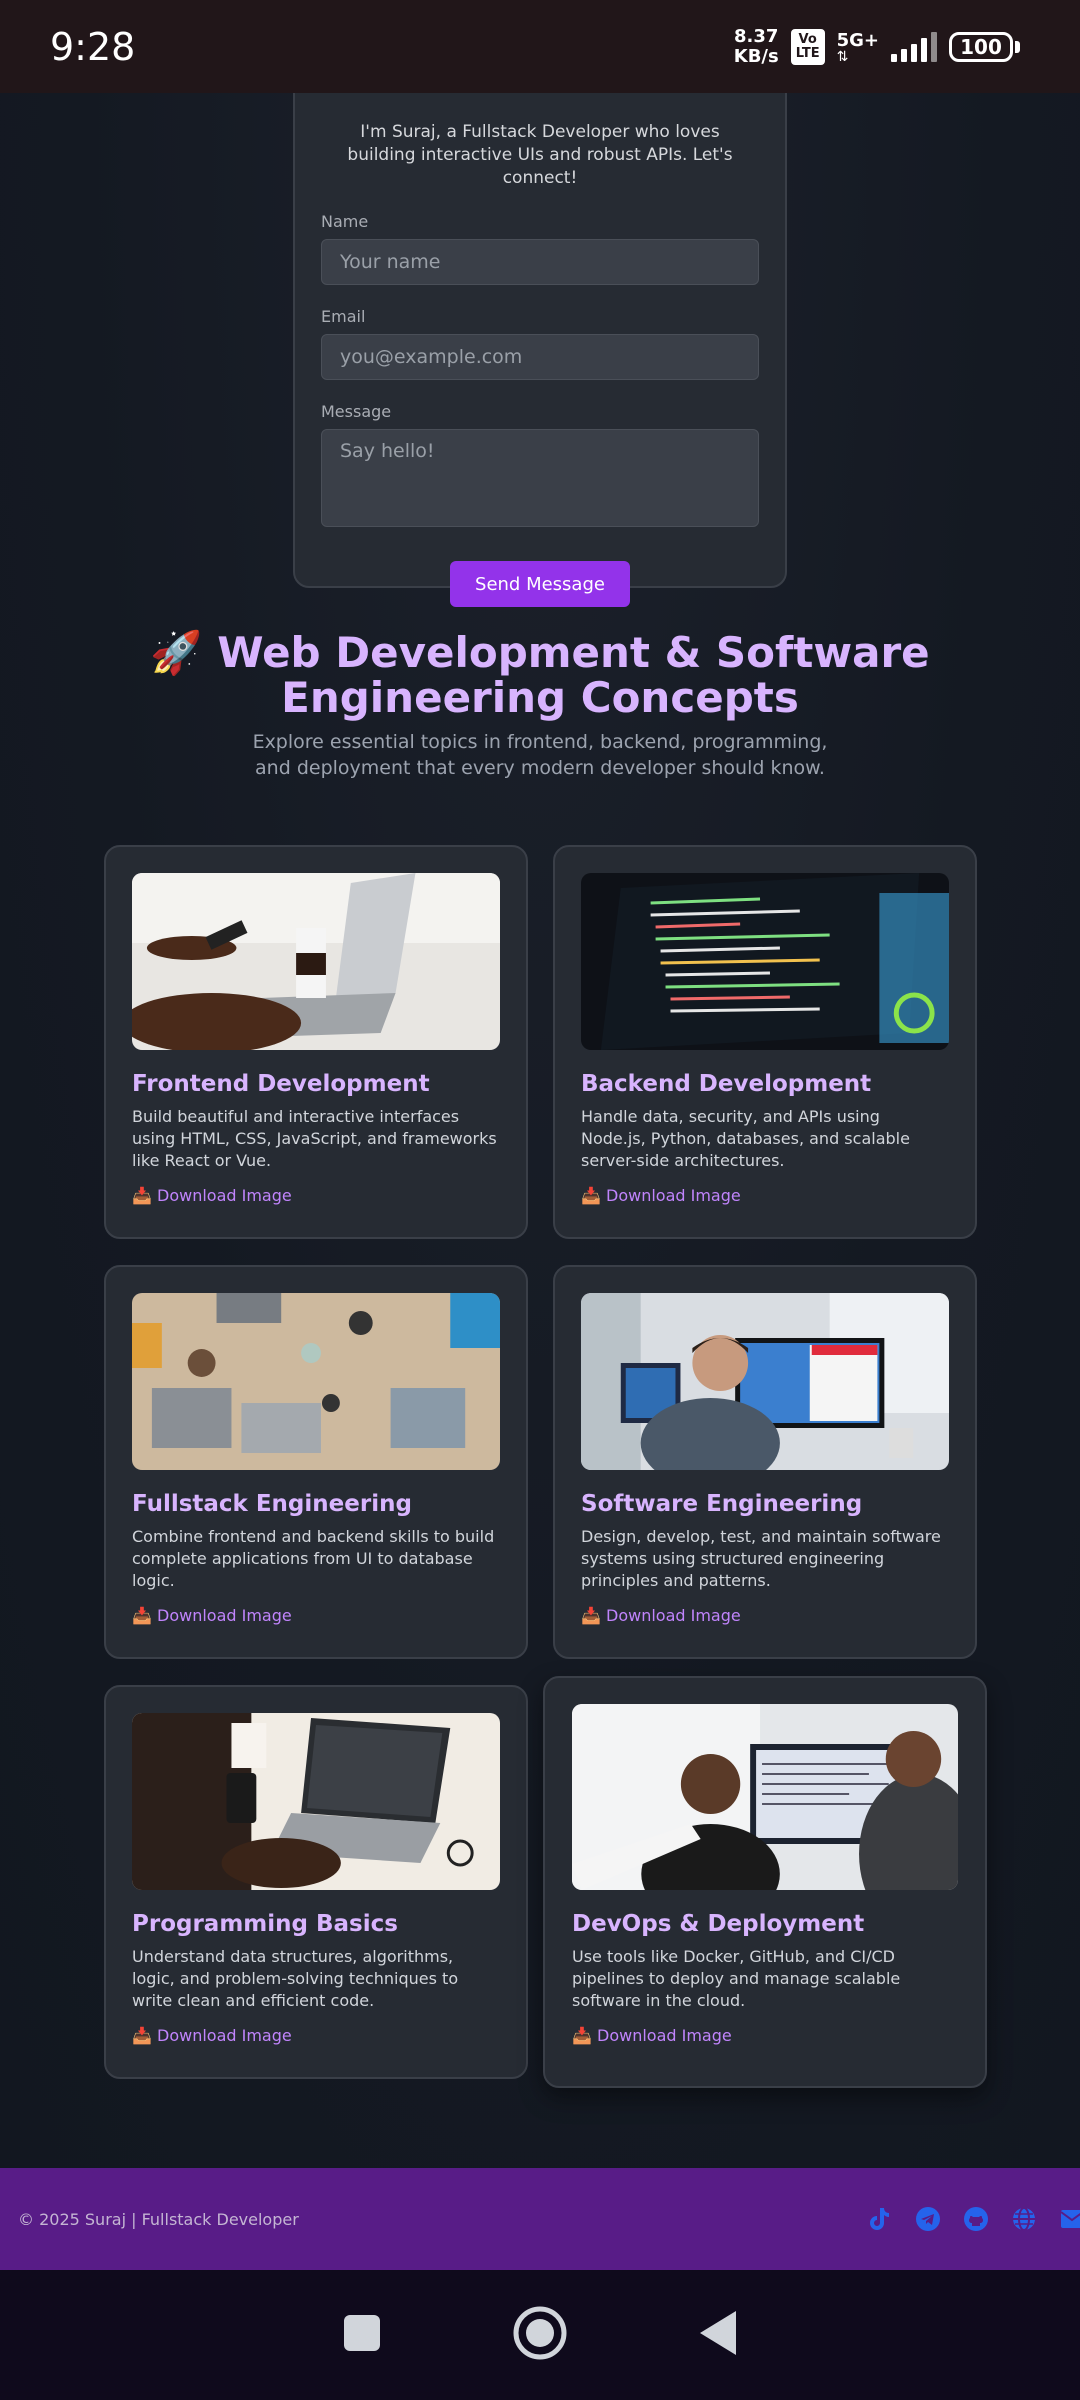  What do you see at coordinates (343, 316) in the screenshot?
I see `email-label: Email` at bounding box center [343, 316].